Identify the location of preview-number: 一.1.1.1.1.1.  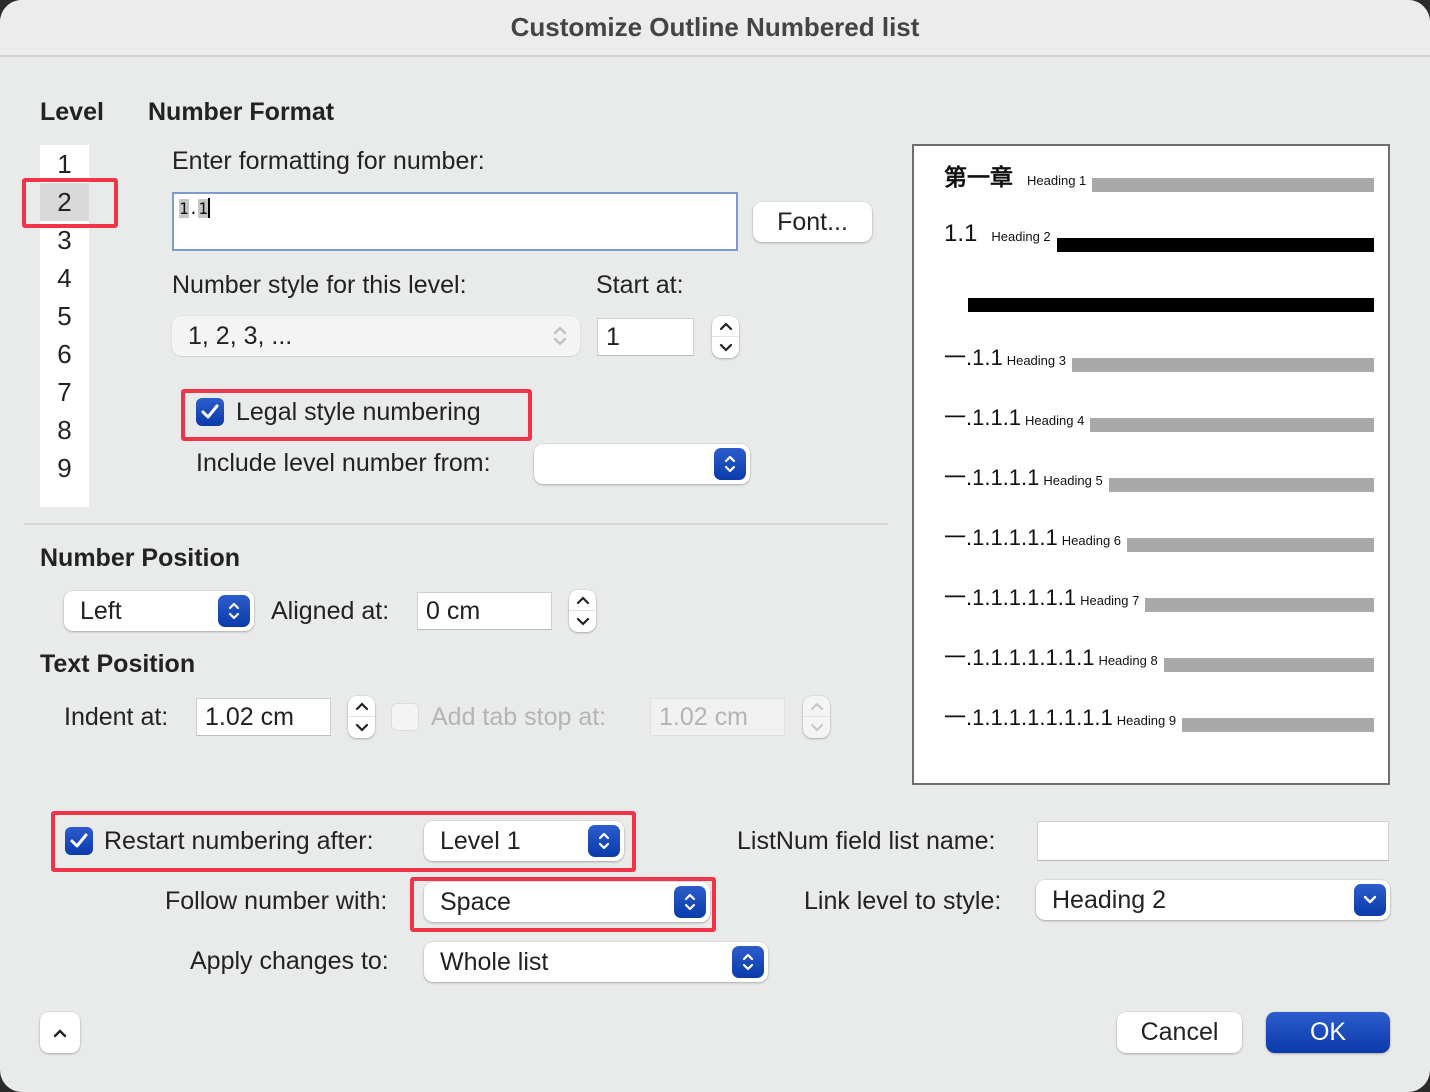
(1001, 537).